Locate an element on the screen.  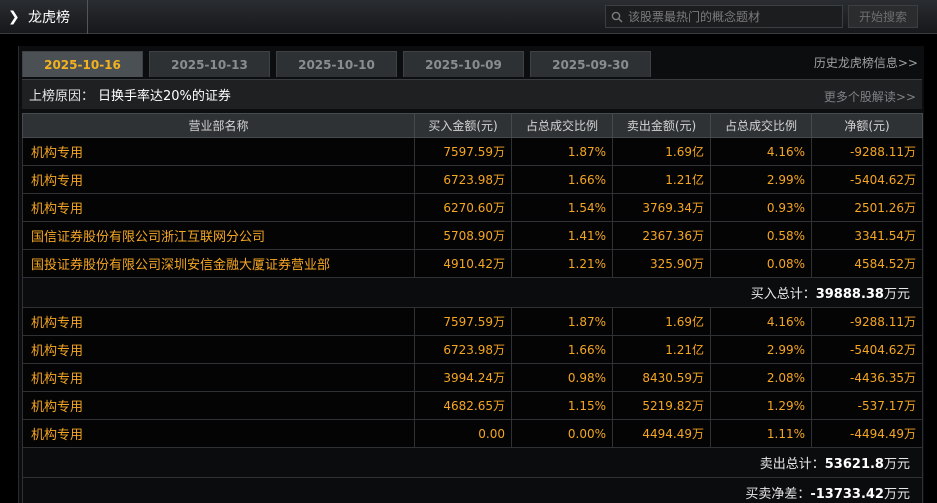
table-cell: 1.15% is located at coordinates (562, 405).